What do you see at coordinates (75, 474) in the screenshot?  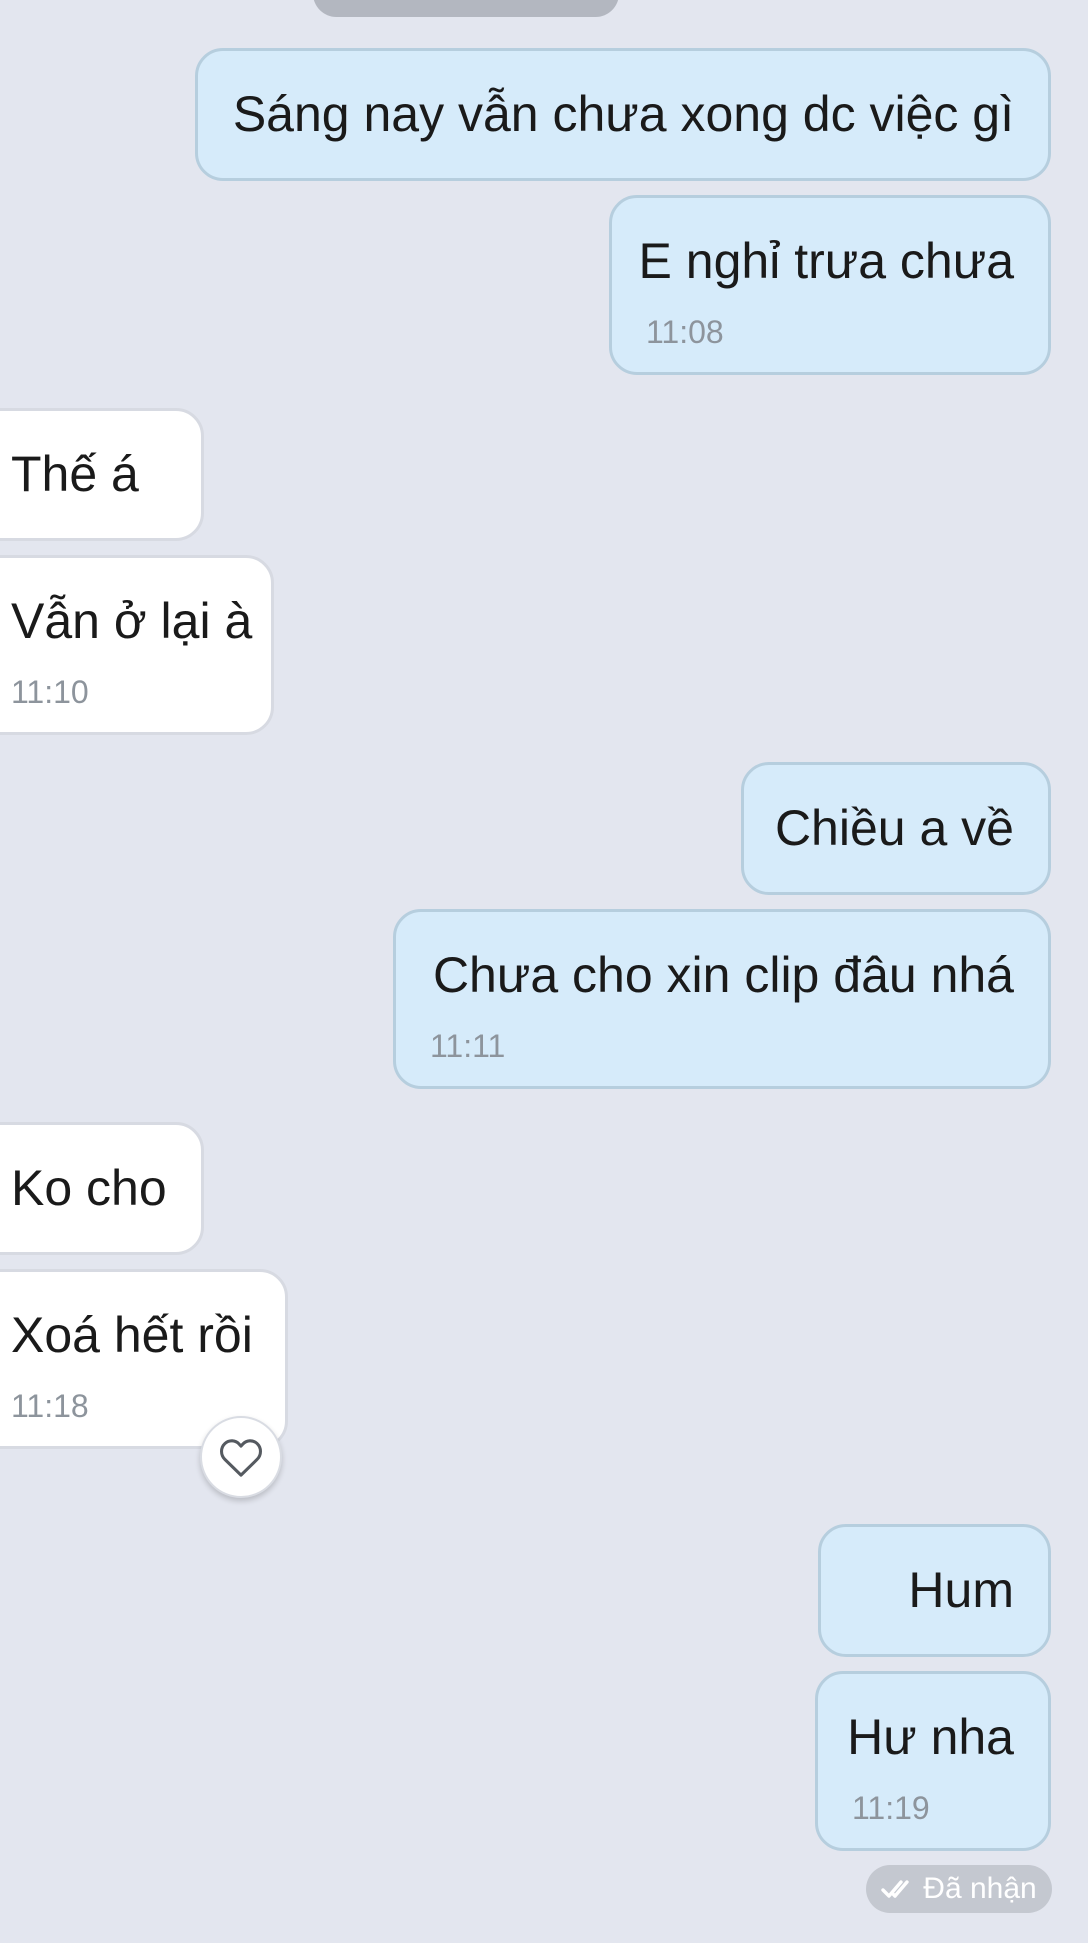 I see `message-text: Thế á` at bounding box center [75, 474].